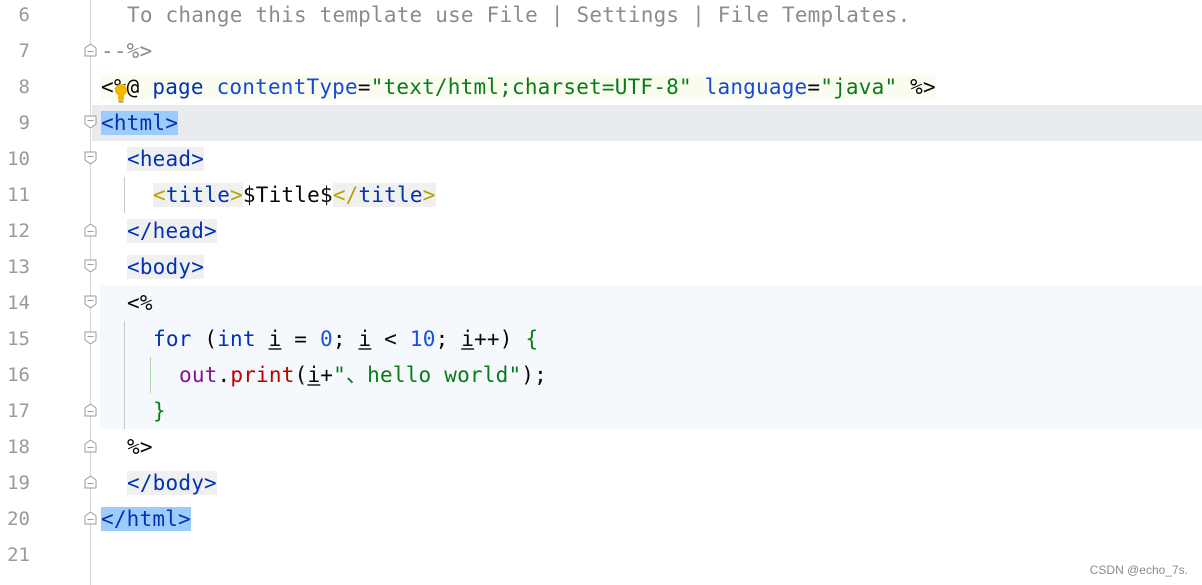 This screenshot has width=1202, height=585. I want to click on code-line: <%, so click(140, 303).